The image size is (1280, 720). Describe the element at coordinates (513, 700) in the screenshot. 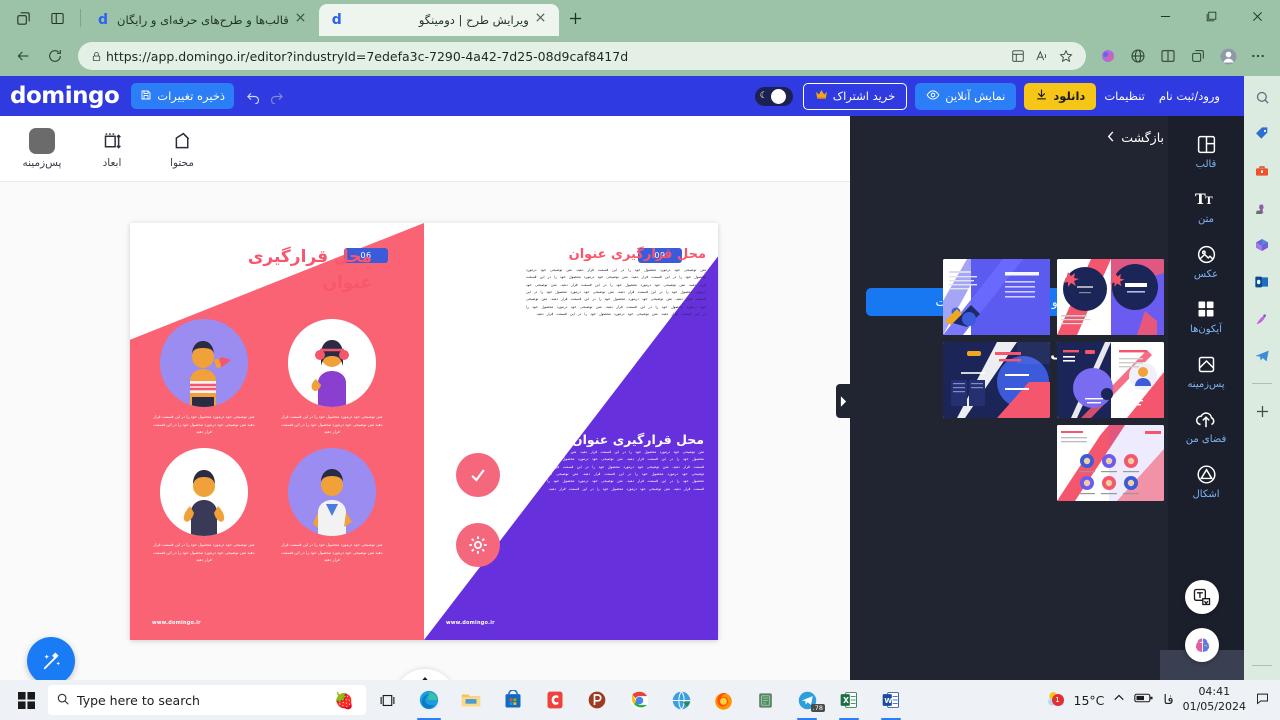

I see `taskbar-app-microsoft-store` at that location.